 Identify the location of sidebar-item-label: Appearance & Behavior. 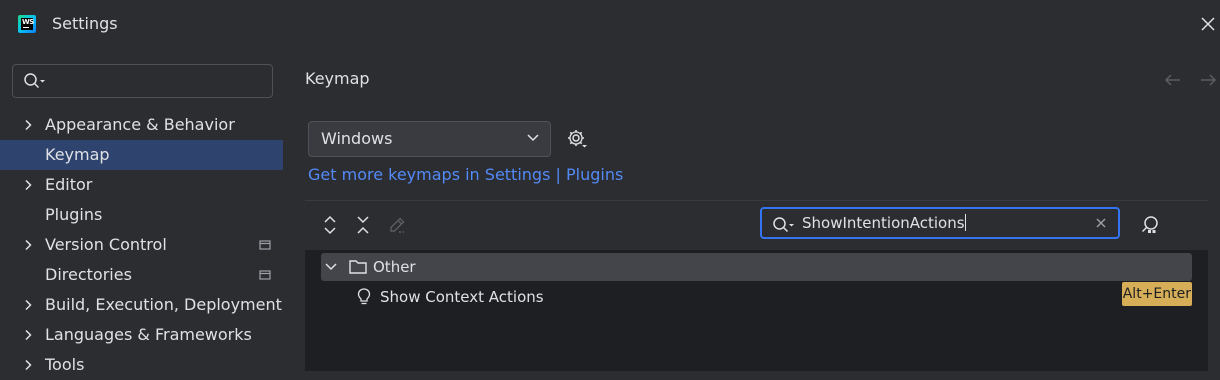
(140, 124).